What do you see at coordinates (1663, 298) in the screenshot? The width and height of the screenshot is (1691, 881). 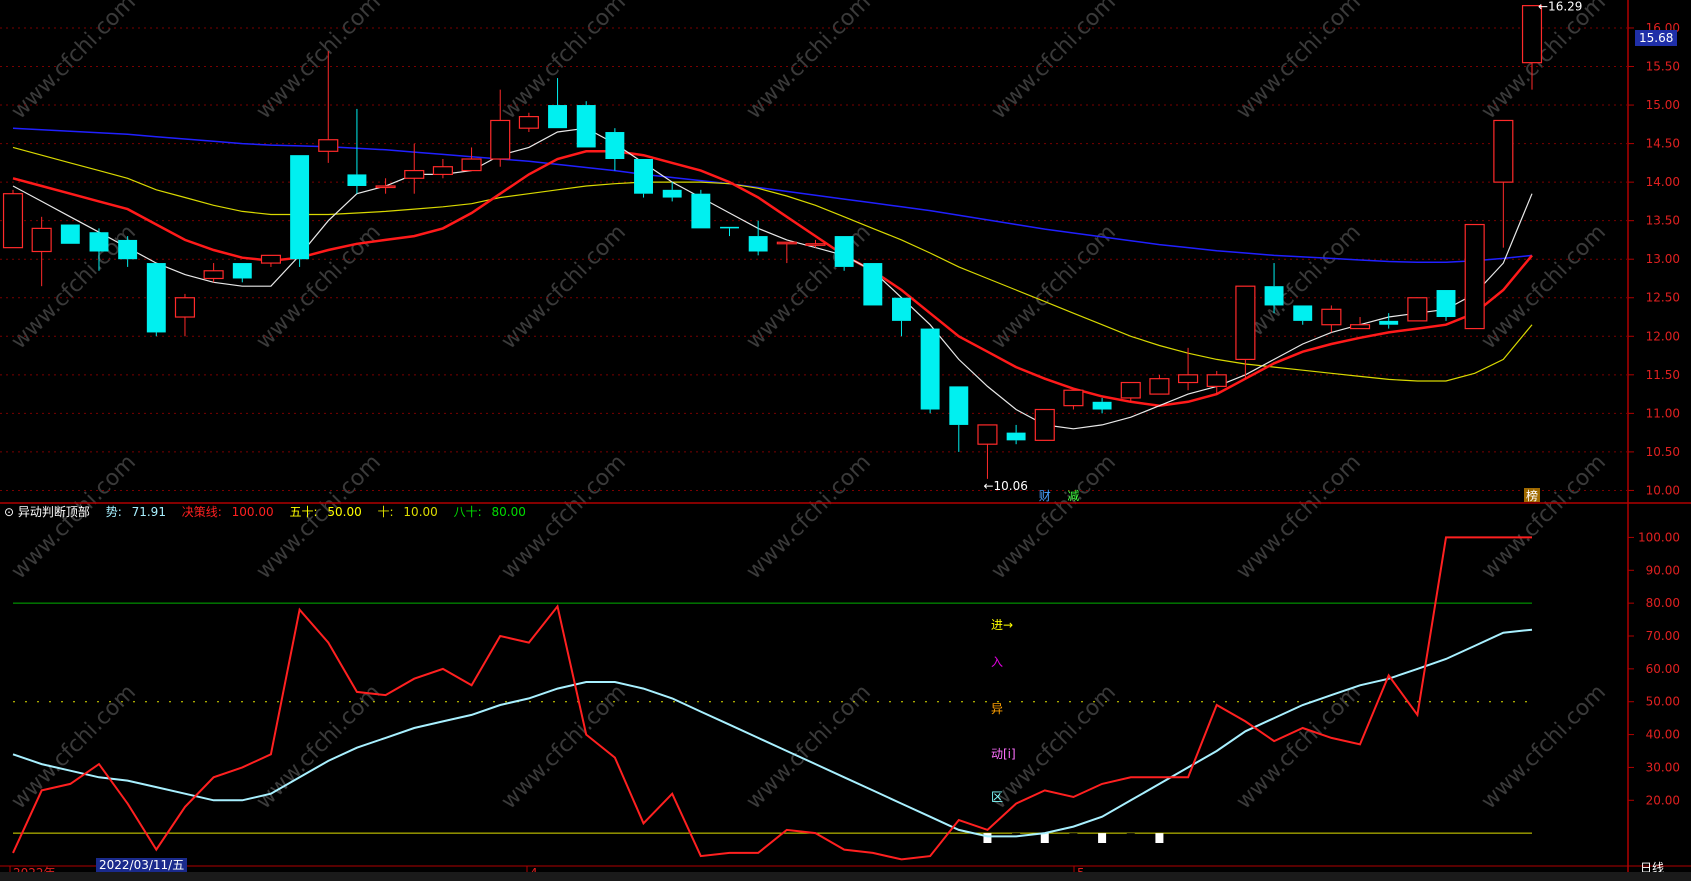 I see `price-tick-label: 12.50` at bounding box center [1663, 298].